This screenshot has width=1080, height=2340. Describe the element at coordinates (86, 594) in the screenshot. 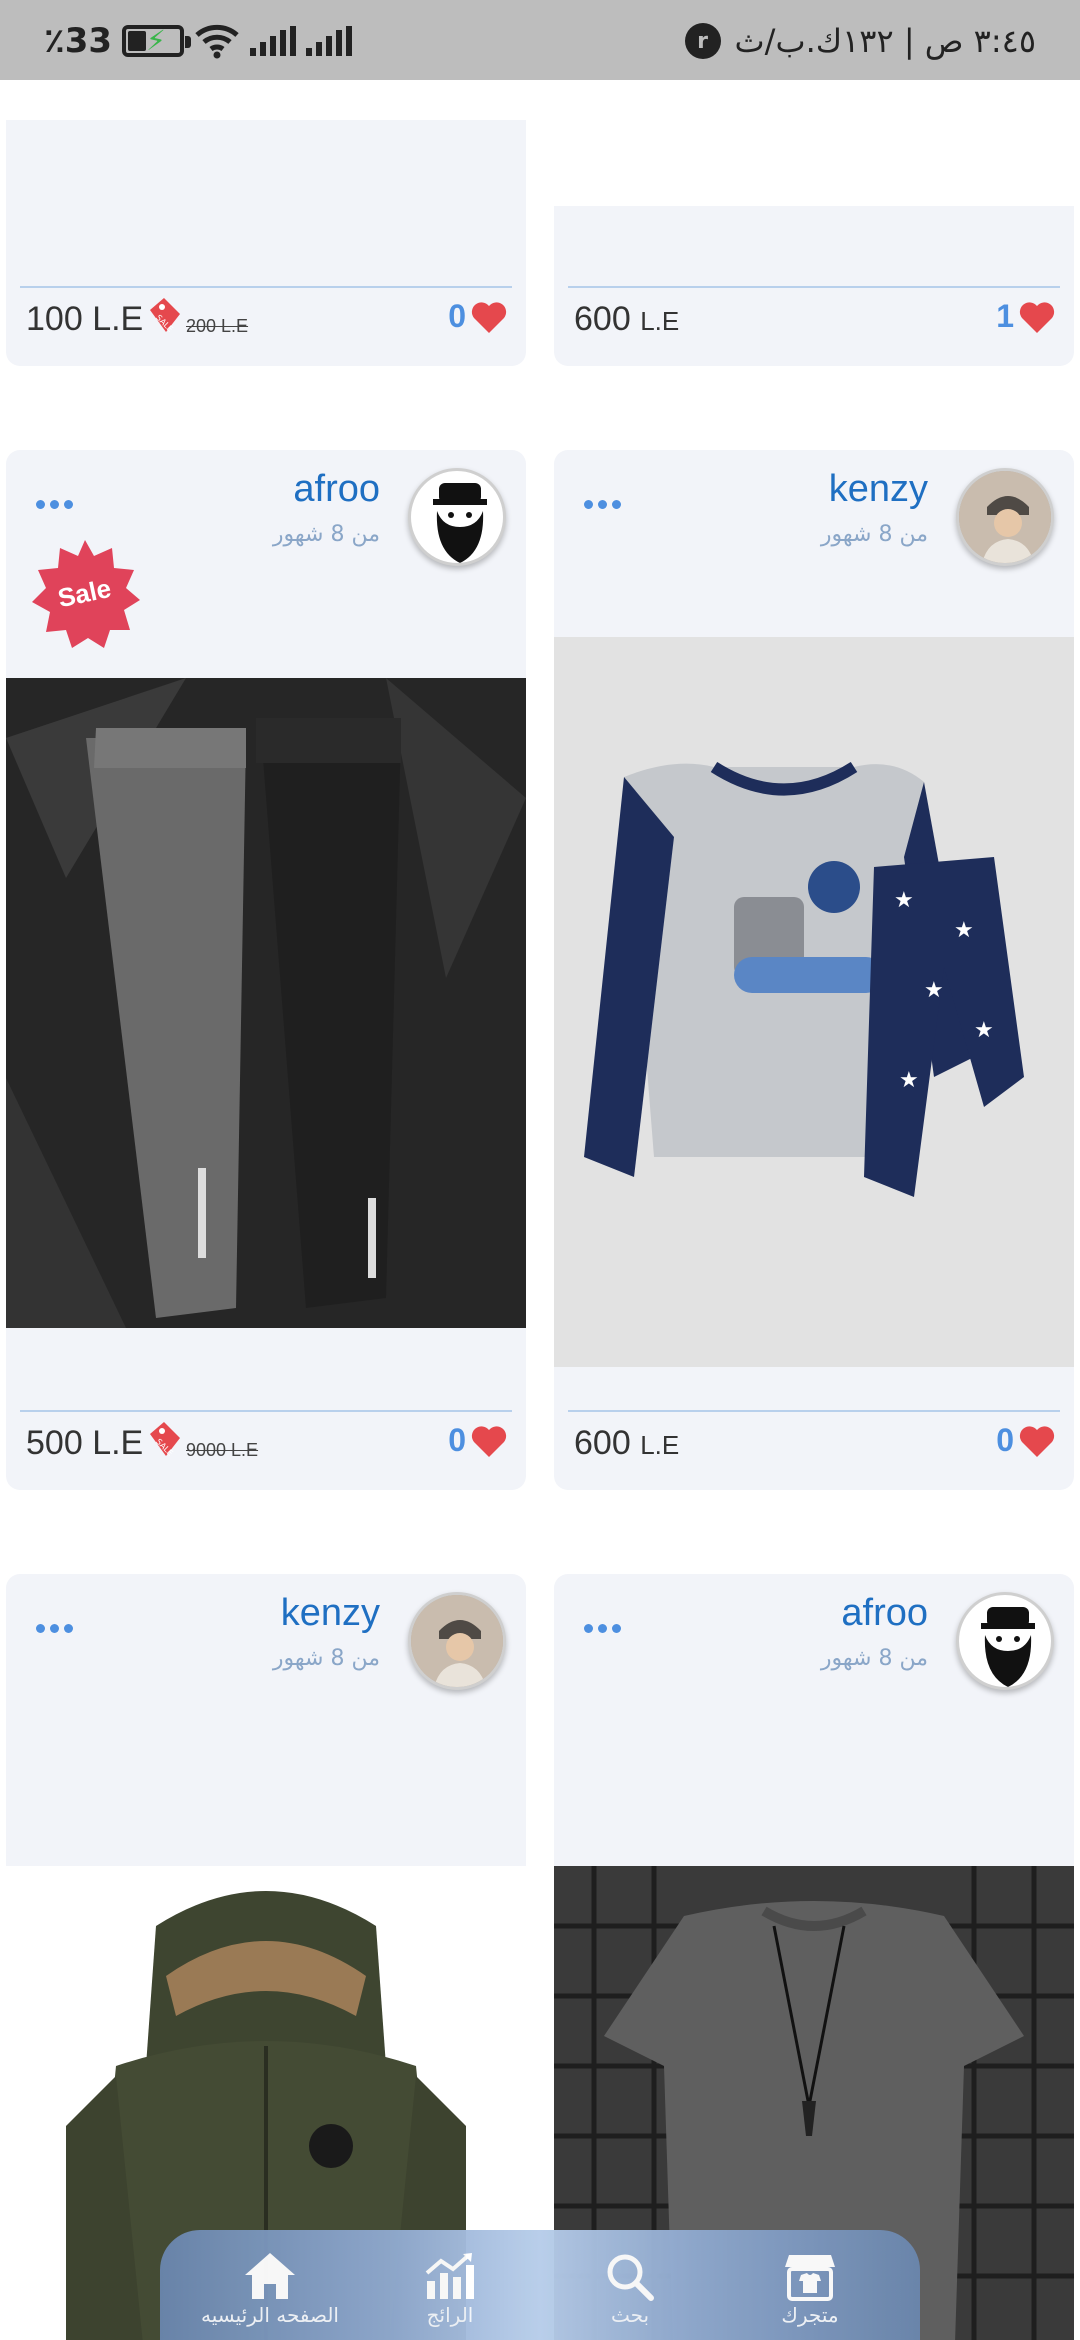

I see `sale-badge: Sale` at that location.